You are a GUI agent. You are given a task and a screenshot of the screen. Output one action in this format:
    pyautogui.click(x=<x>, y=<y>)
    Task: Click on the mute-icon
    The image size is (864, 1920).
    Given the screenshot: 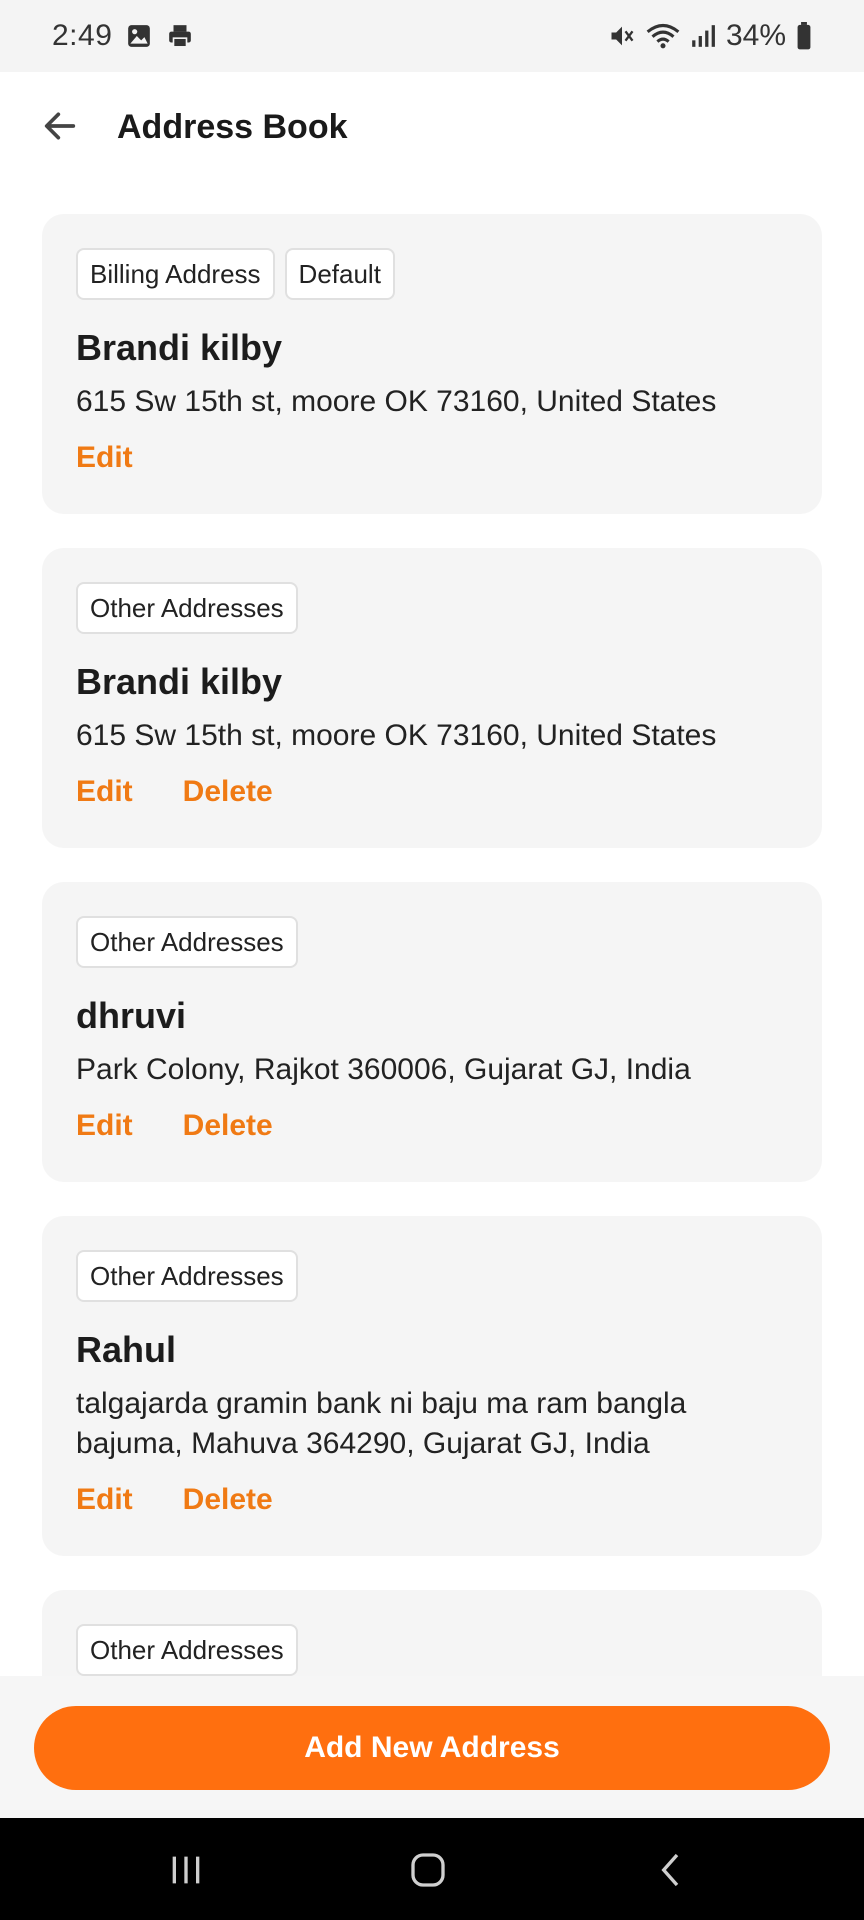 What is the action you would take?
    pyautogui.click(x=622, y=36)
    